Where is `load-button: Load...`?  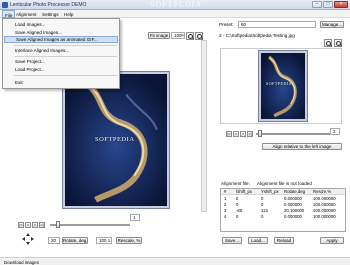 load-button: Load... is located at coordinates (258, 240).